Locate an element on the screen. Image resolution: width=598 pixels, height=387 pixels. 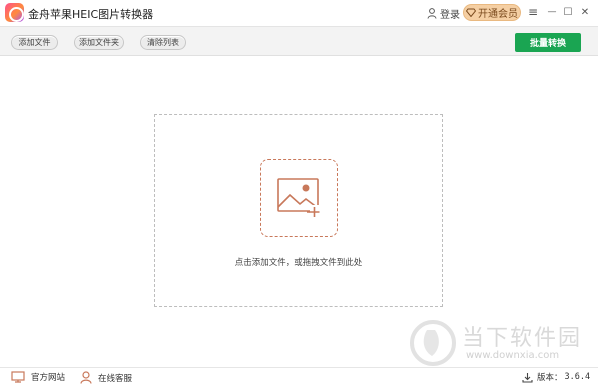
download-icon is located at coordinates (527, 377).